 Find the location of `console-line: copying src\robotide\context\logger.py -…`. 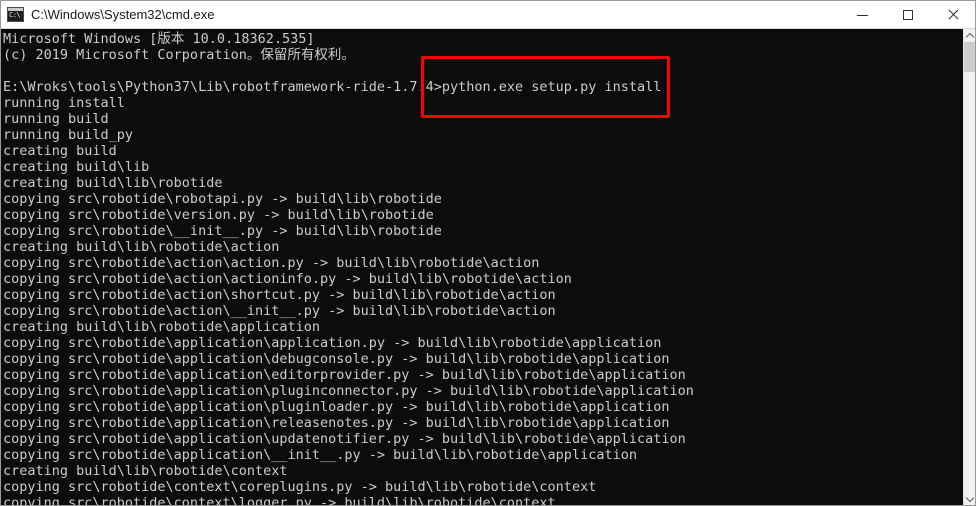

console-line: copying src\robotide\context\logger.py -… is located at coordinates (279, 500).